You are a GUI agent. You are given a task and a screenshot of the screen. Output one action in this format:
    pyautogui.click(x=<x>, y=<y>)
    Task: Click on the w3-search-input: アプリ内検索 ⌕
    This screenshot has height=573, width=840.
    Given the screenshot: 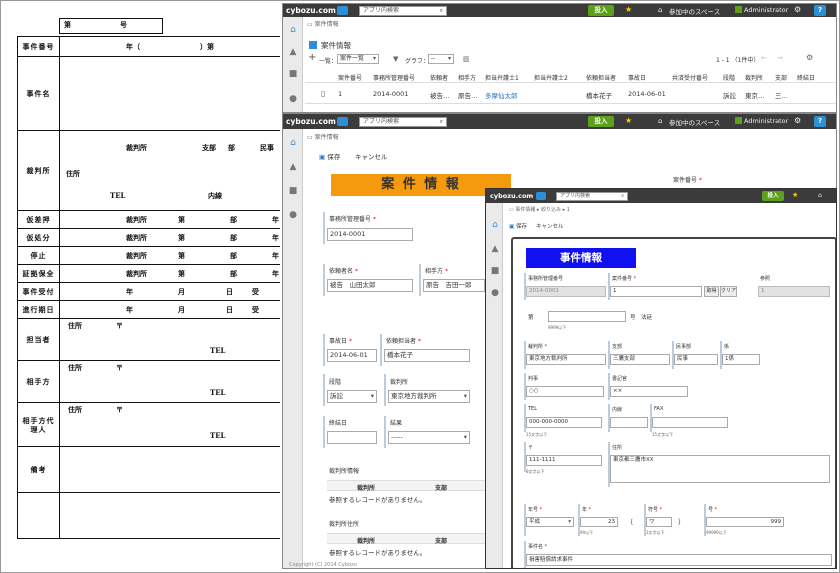 What is the action you would take?
    pyautogui.click(x=592, y=196)
    